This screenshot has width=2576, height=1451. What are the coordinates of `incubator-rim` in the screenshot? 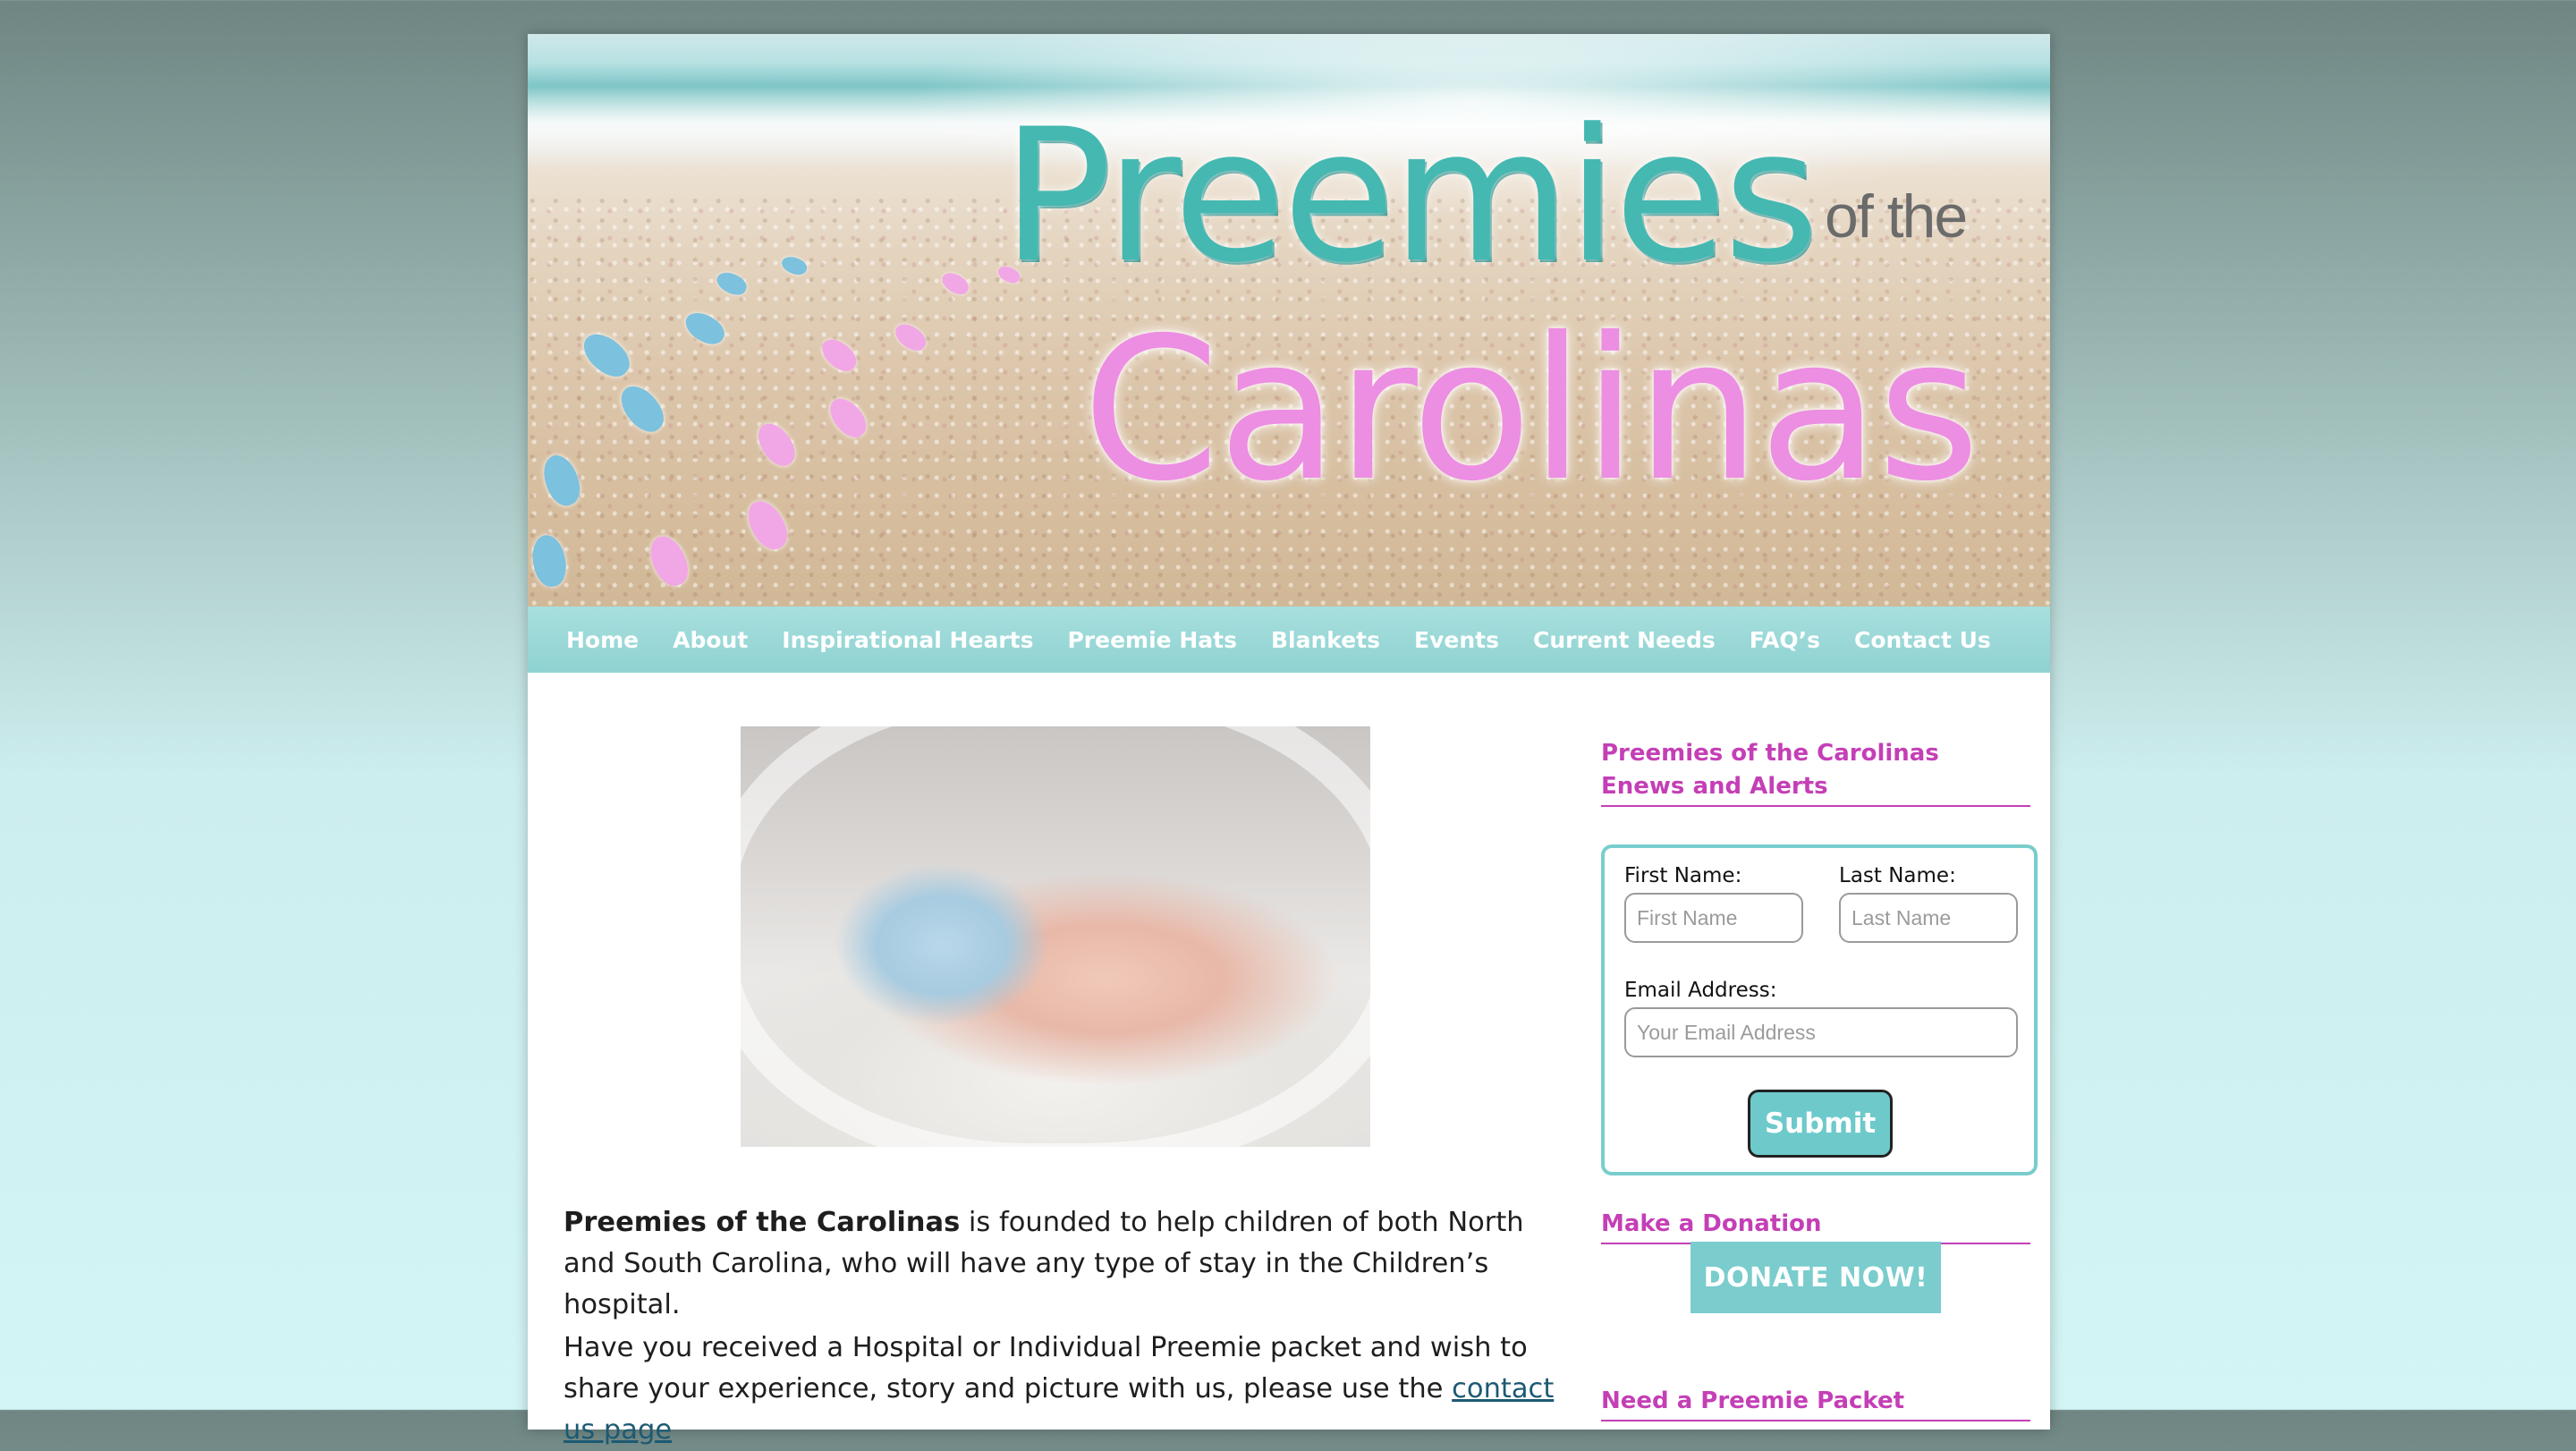 It's located at (1055, 936).